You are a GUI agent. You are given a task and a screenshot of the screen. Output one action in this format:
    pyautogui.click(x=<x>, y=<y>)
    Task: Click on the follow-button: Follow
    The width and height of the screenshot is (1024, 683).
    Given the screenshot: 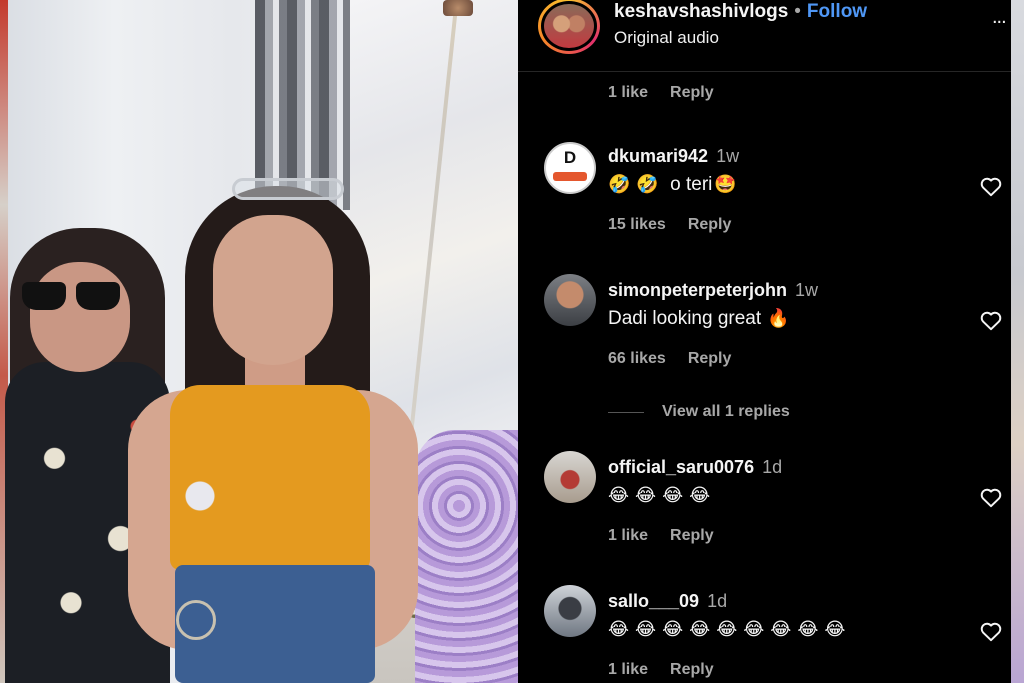 What is the action you would take?
    pyautogui.click(x=837, y=12)
    